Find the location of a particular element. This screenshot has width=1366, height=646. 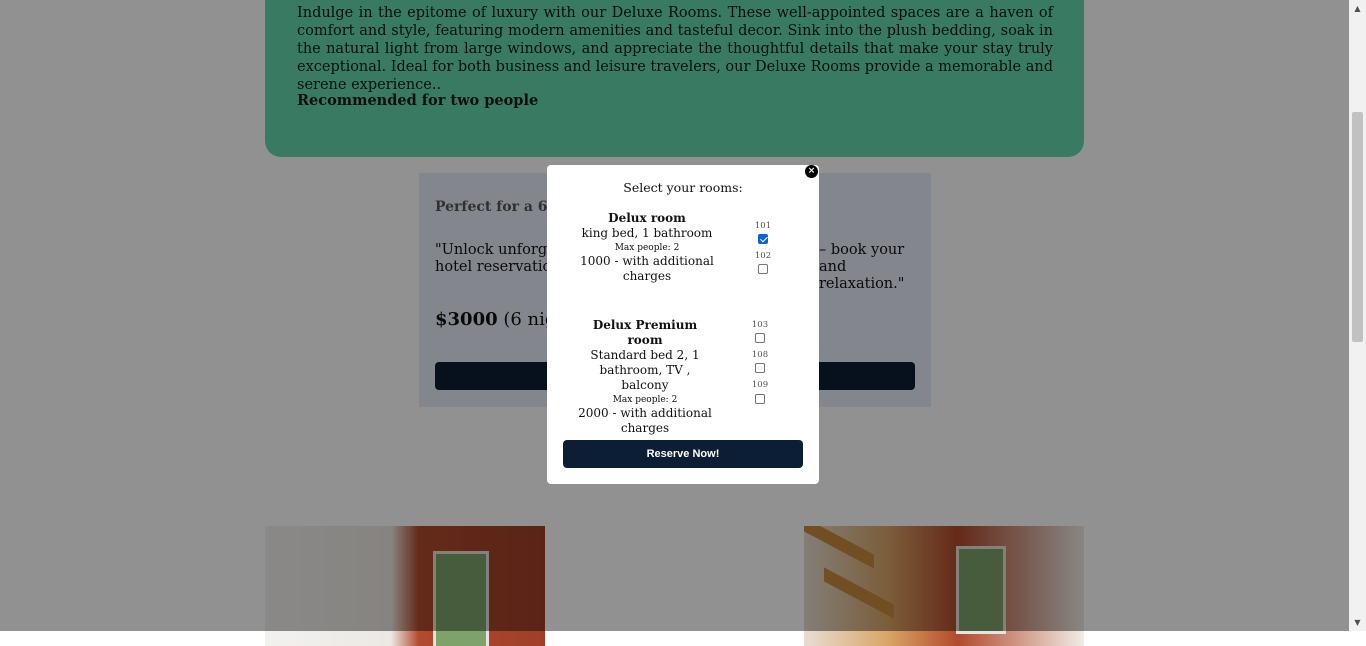

room-name: Delux room is located at coordinates (647, 218).